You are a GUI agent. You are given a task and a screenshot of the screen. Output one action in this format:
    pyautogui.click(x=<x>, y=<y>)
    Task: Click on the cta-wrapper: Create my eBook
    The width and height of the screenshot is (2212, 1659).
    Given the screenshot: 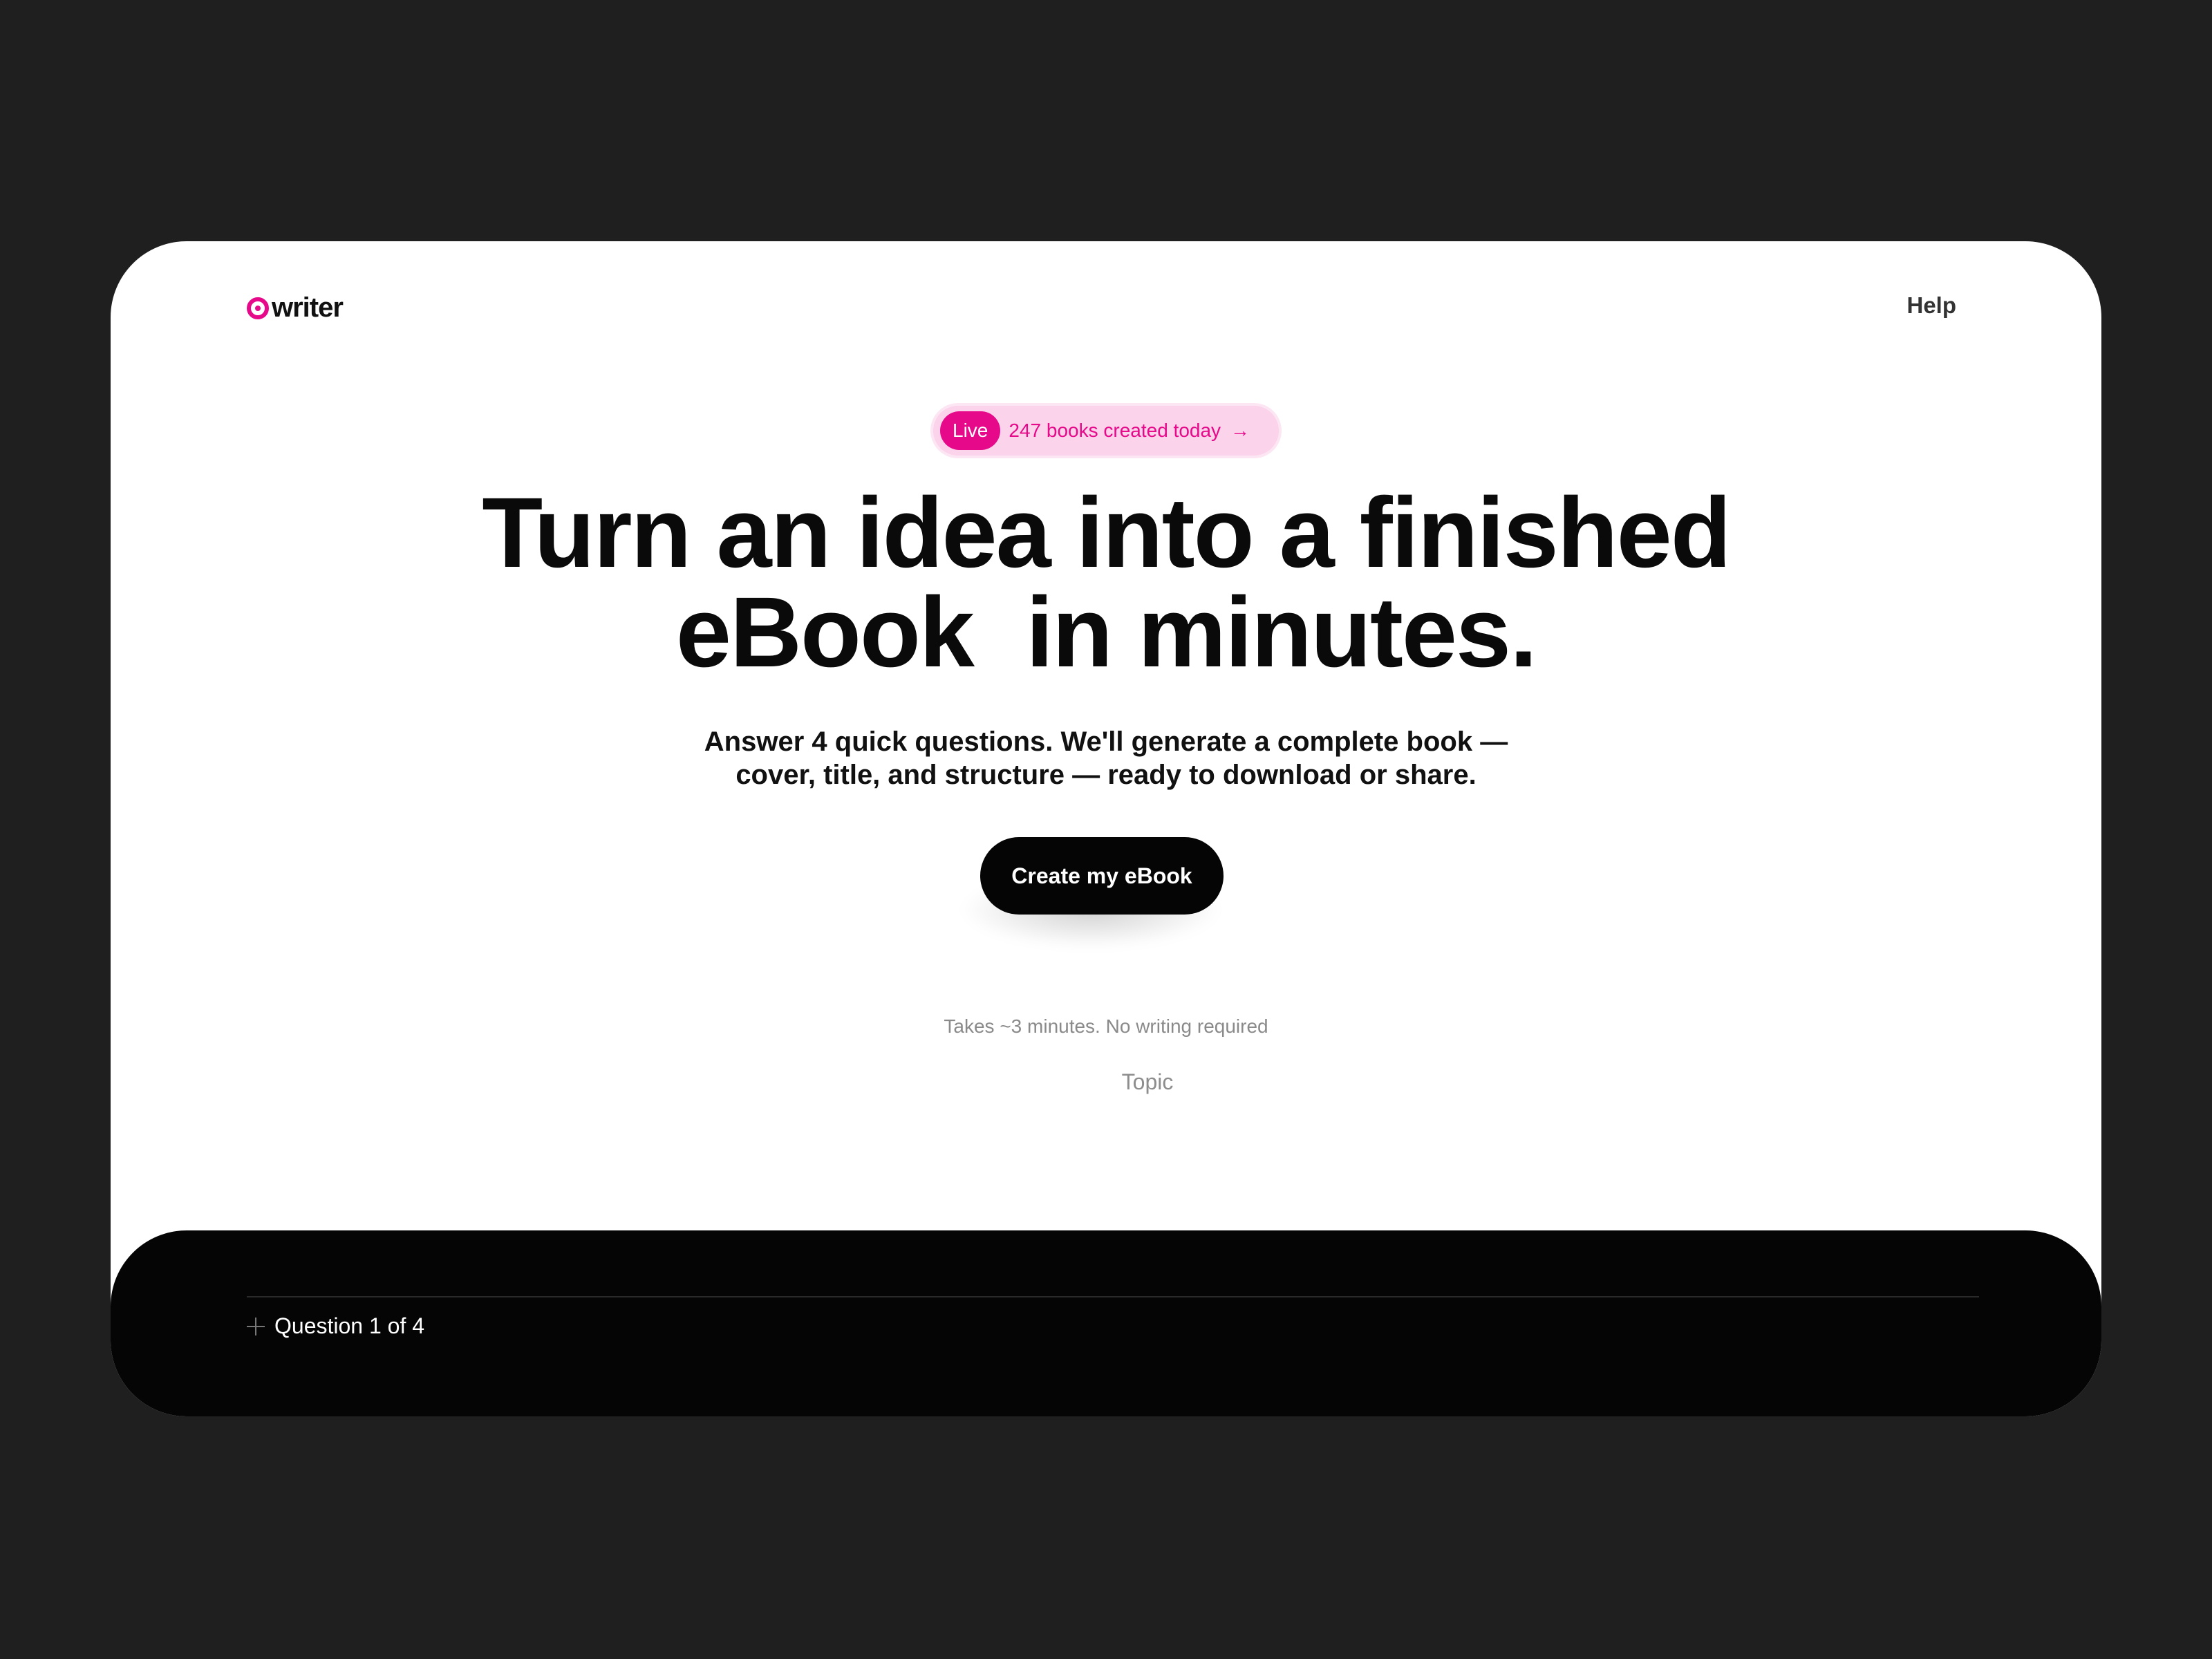 What is the action you would take?
    pyautogui.click(x=1091, y=892)
    